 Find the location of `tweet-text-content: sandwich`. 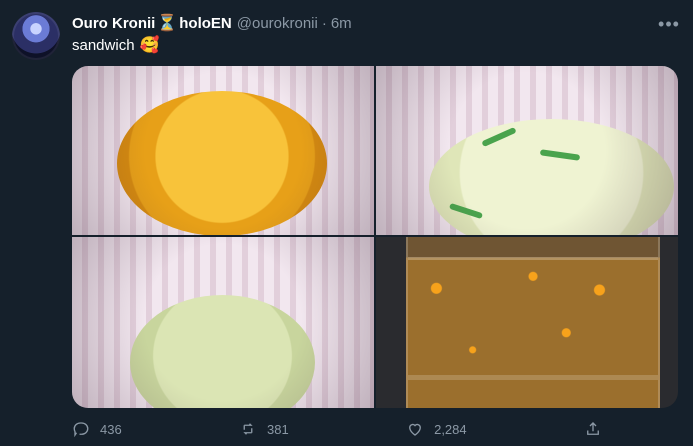

tweet-text-content: sandwich is located at coordinates (103, 45).